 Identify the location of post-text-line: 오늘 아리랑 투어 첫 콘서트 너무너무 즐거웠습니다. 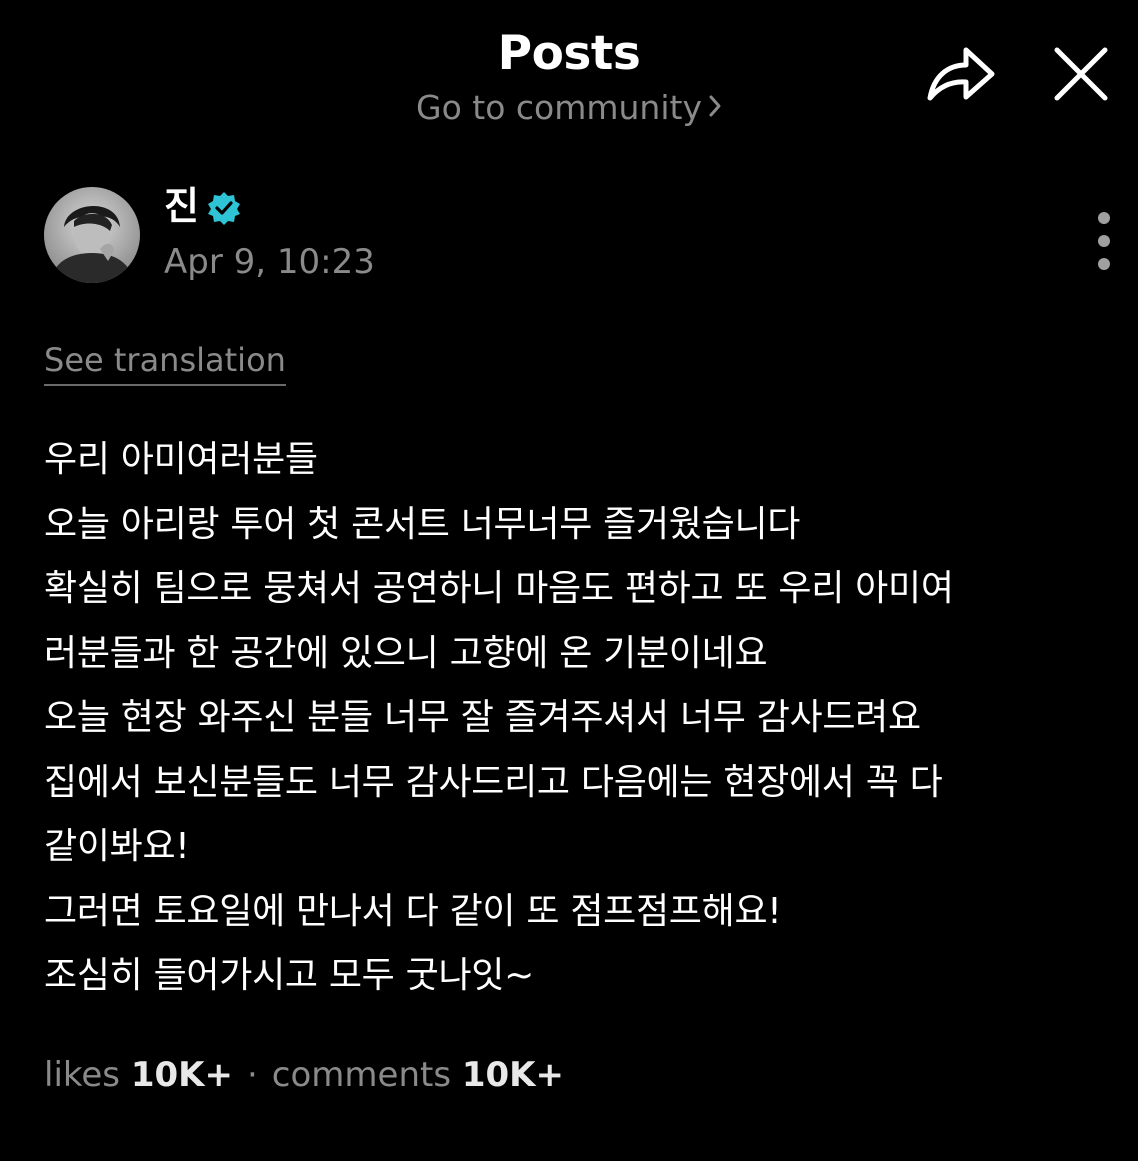
(422, 524).